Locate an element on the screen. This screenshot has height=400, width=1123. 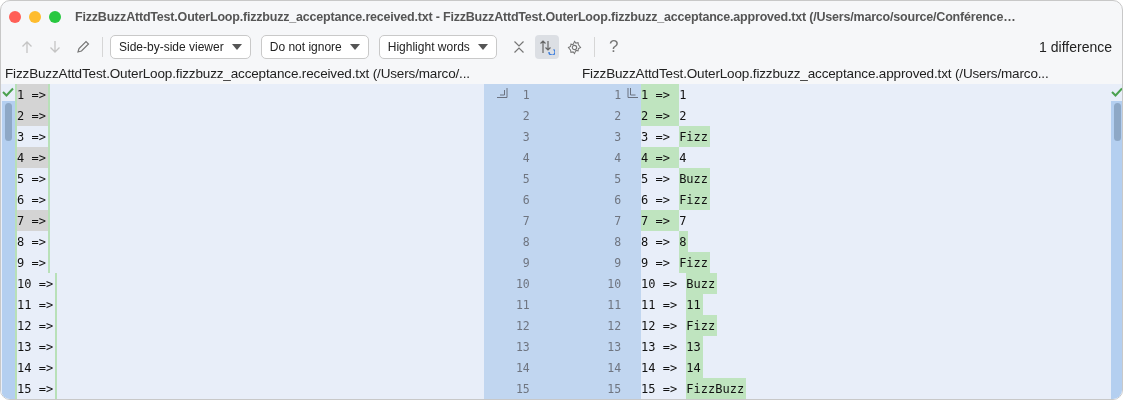
dropdown: Do not ignore is located at coordinates (314, 47).